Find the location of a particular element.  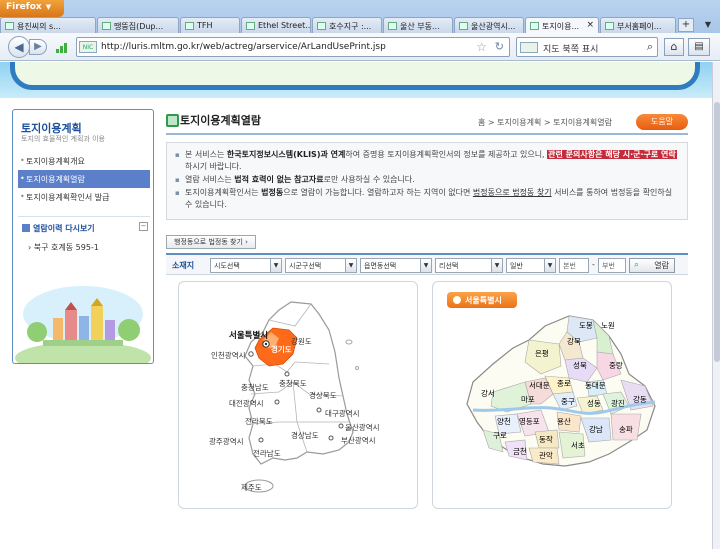

tab-list-button: ▼ is located at coordinates (708, 25).